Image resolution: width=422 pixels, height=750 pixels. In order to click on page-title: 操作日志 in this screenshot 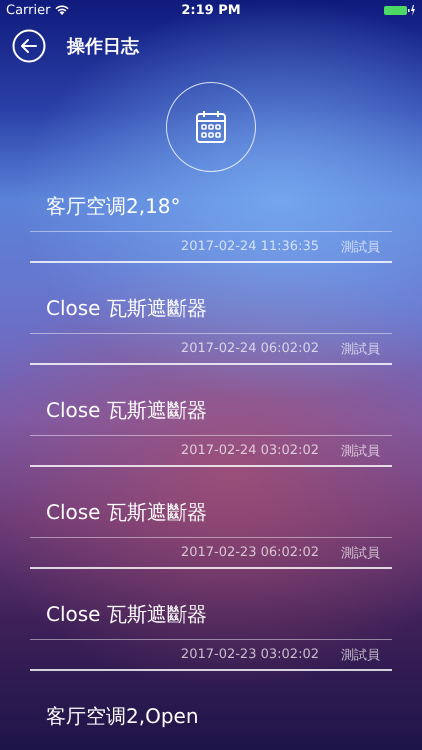, I will do `click(103, 46)`.